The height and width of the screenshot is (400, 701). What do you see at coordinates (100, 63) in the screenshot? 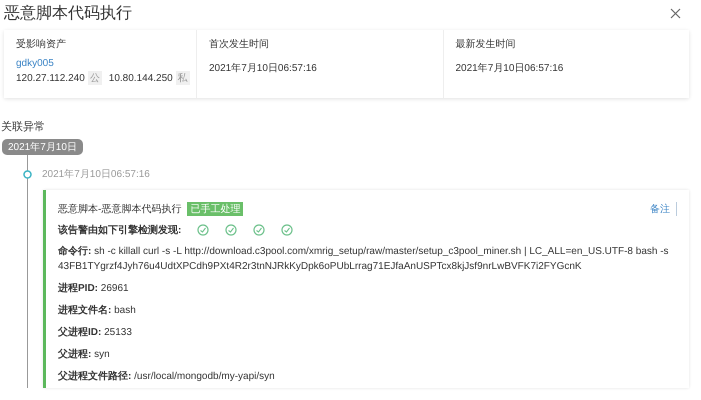
I see `asset-link: gdky005` at bounding box center [100, 63].